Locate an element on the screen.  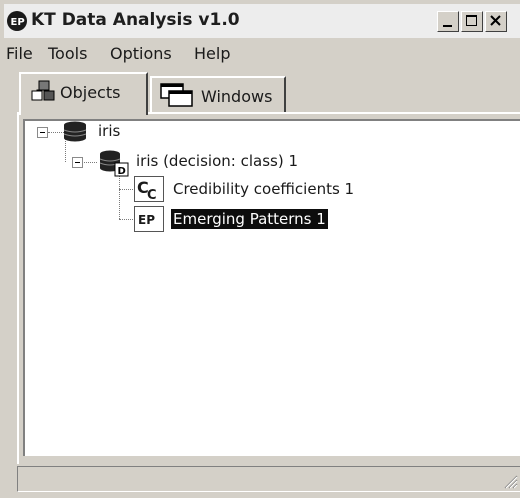
tree-node-iris: iris is located at coordinates (109, 131).